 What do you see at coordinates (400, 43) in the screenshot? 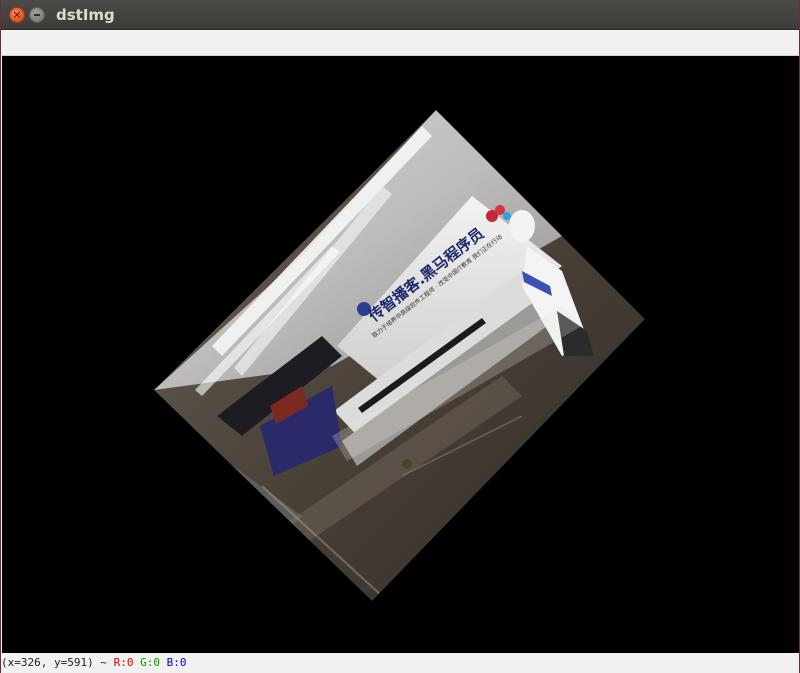
I see `toolbar` at bounding box center [400, 43].